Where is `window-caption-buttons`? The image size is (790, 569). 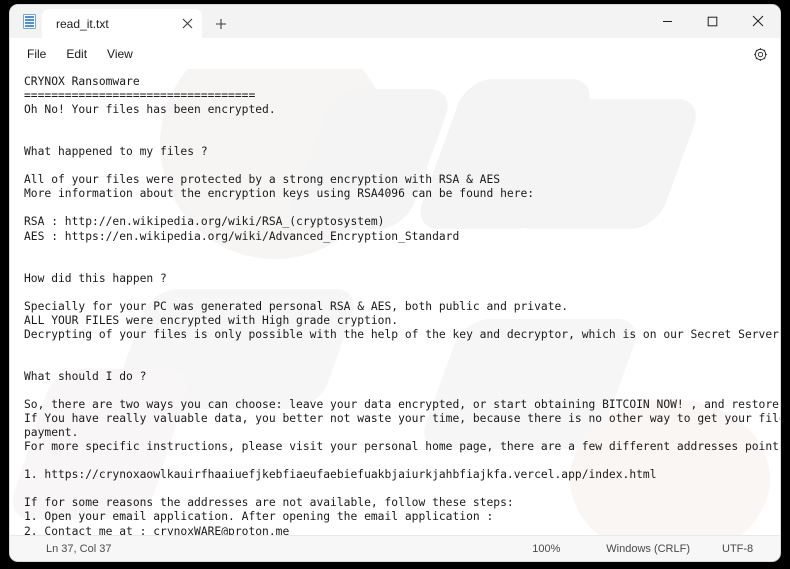
window-caption-buttons is located at coordinates (712, 21).